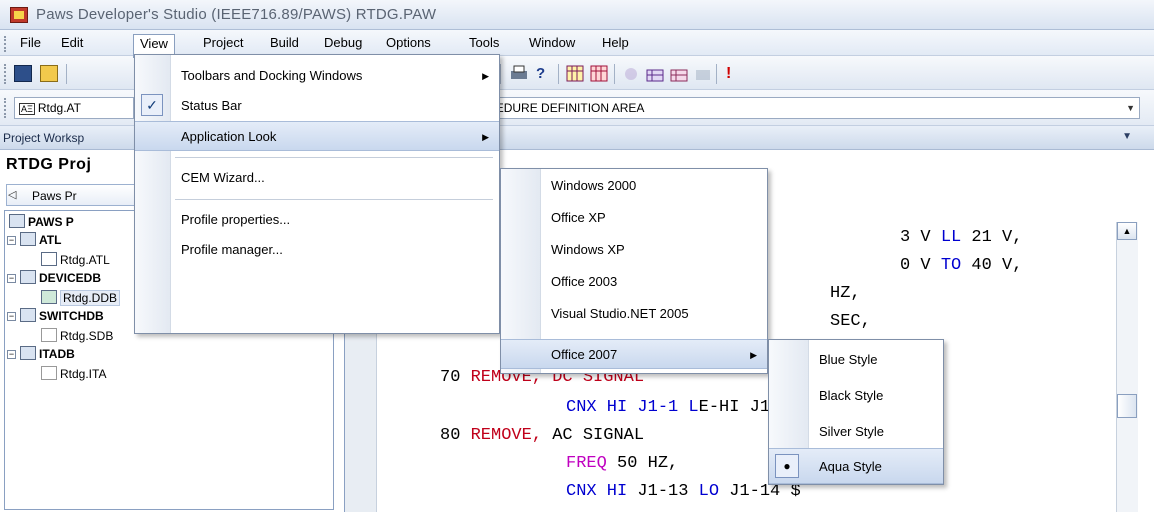  What do you see at coordinates (856, 360) in the screenshot?
I see `menu-item-blue-style: Blue Style` at bounding box center [856, 360].